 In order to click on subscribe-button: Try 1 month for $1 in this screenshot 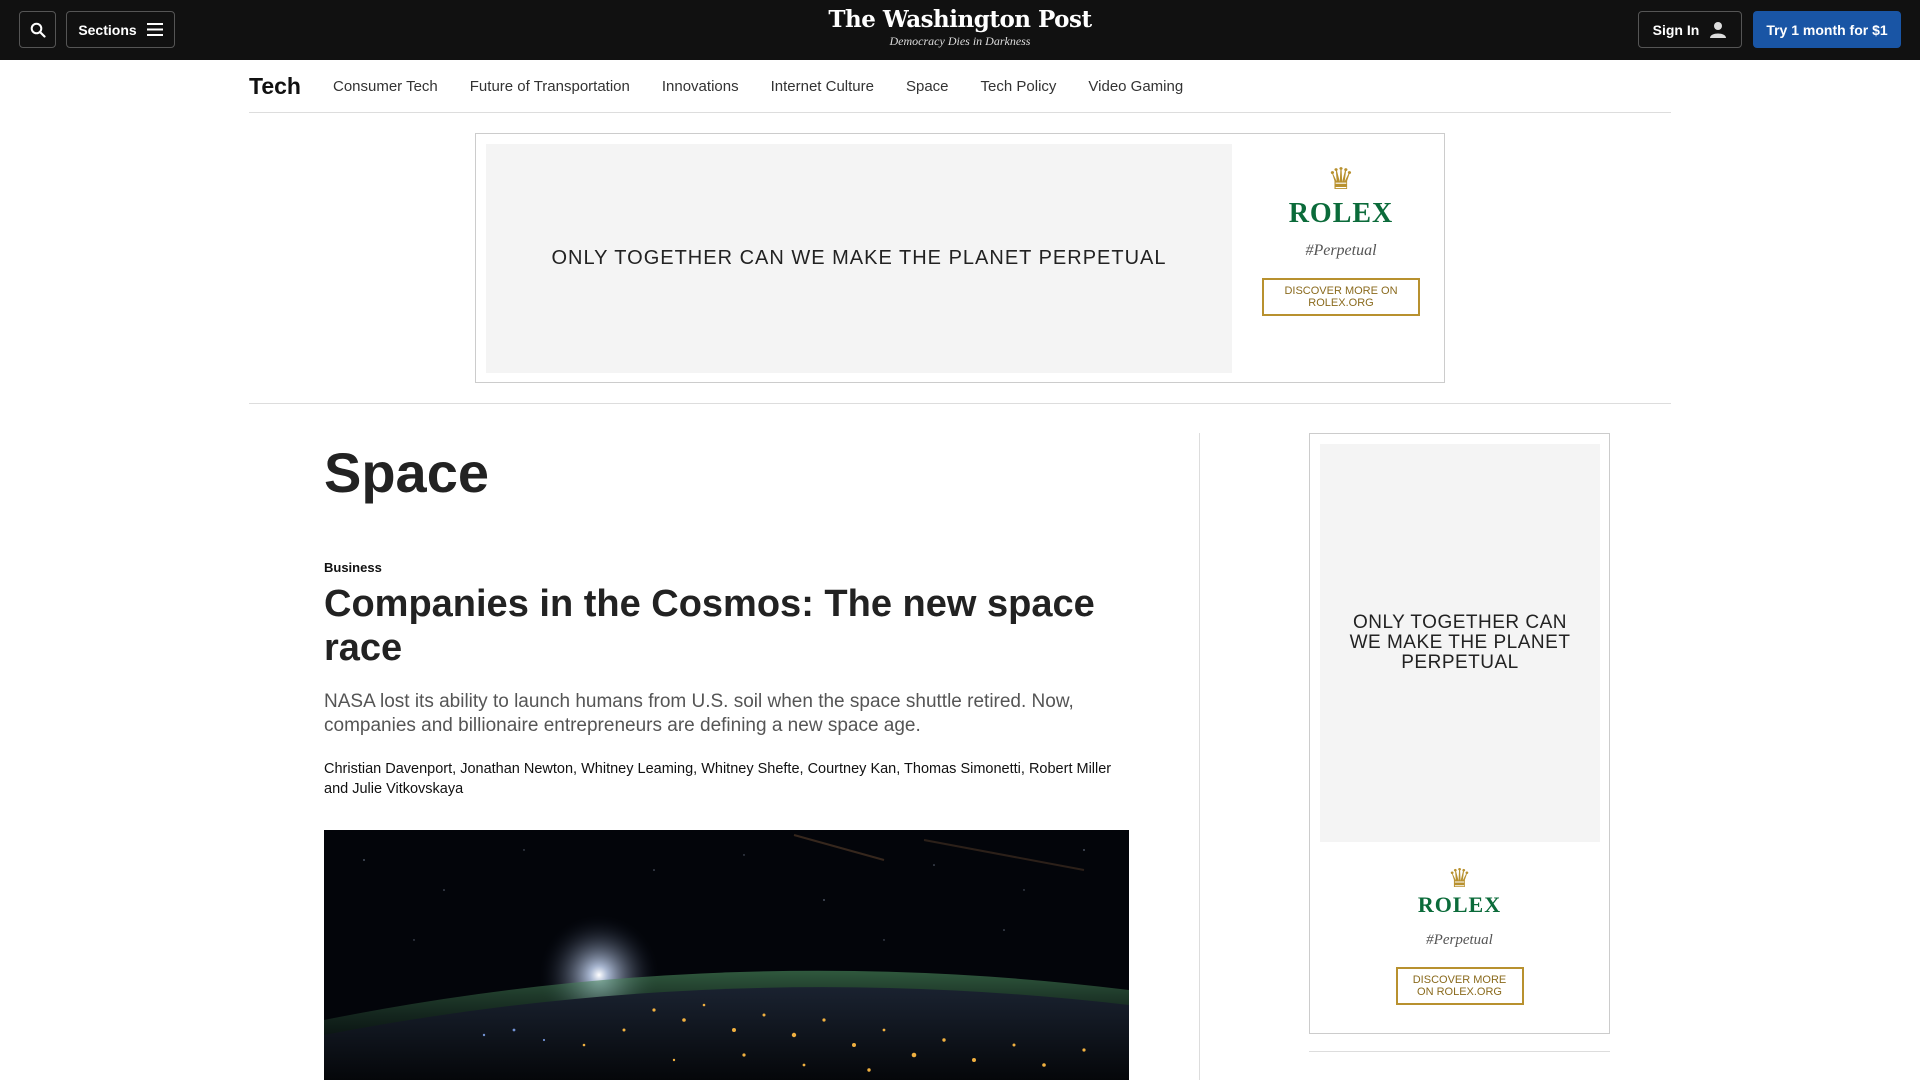, I will do `click(1827, 29)`.